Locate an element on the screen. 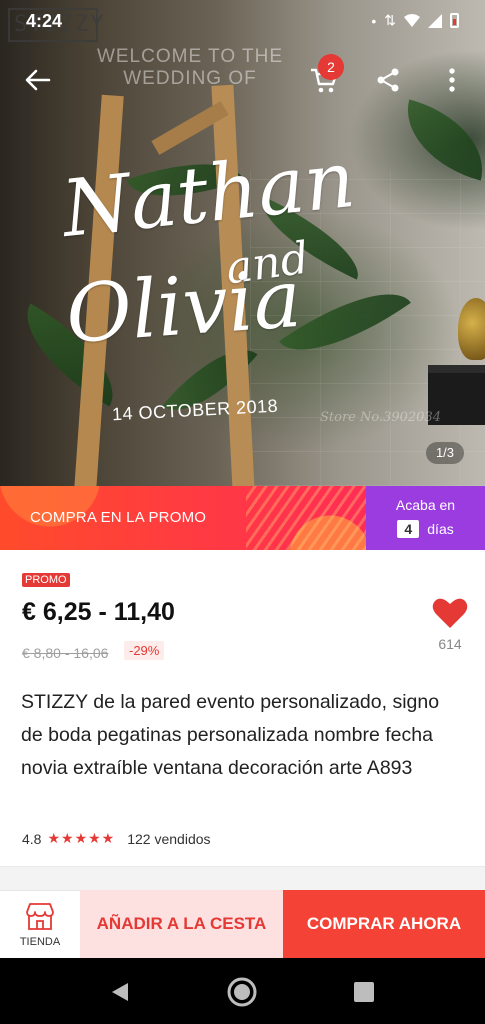 The height and width of the screenshot is (1024, 485). triangle-back-icon is located at coordinates (120, 992).